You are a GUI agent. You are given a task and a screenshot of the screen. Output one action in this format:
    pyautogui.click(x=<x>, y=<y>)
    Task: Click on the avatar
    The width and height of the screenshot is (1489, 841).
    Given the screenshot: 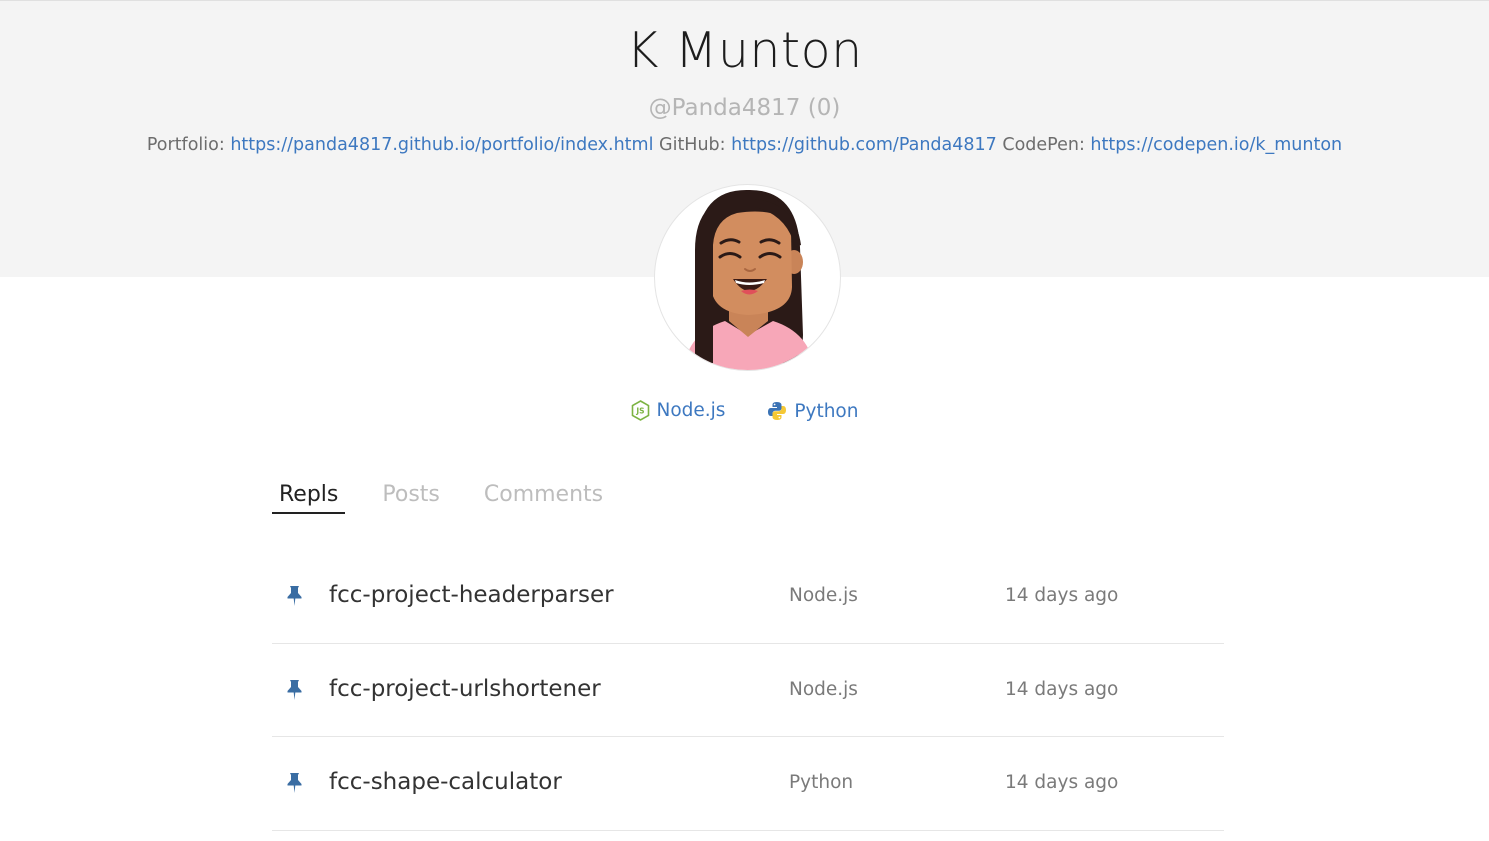 What is the action you would take?
    pyautogui.click(x=747, y=277)
    